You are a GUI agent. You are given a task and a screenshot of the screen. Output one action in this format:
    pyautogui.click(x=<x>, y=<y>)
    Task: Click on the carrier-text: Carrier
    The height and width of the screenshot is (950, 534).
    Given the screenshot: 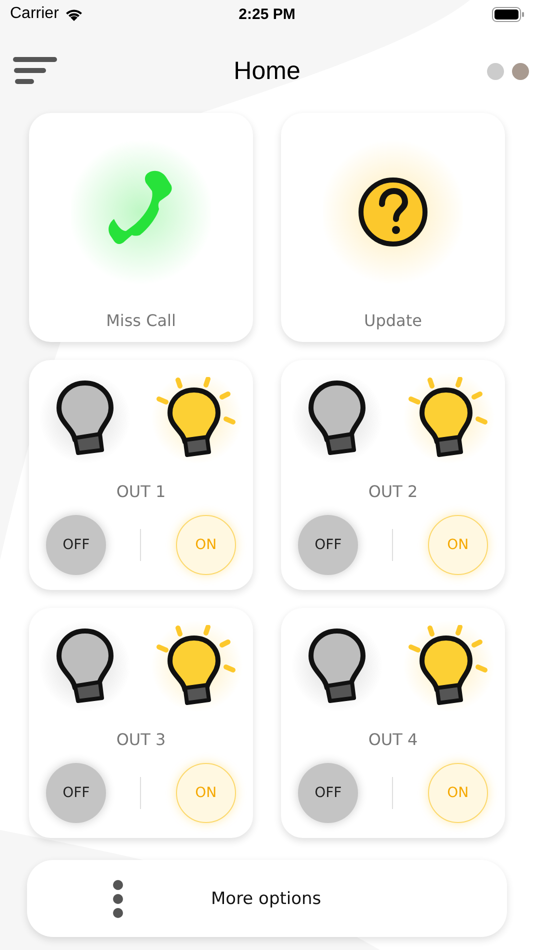 What is the action you would take?
    pyautogui.click(x=34, y=14)
    